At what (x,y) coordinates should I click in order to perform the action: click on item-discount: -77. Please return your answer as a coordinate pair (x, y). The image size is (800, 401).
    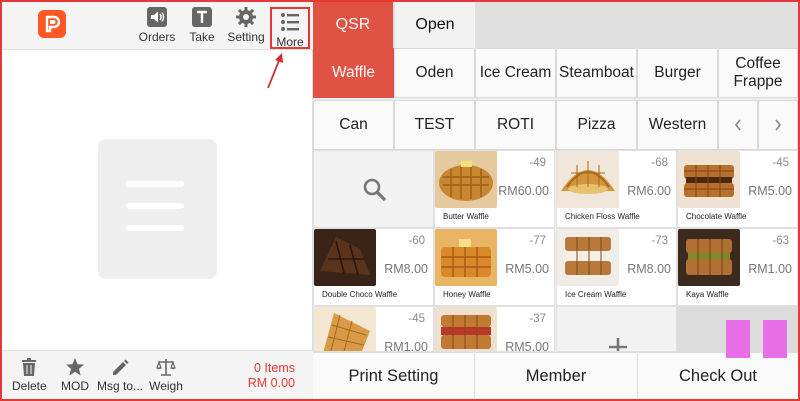
    Looking at the image, I should click on (537, 241).